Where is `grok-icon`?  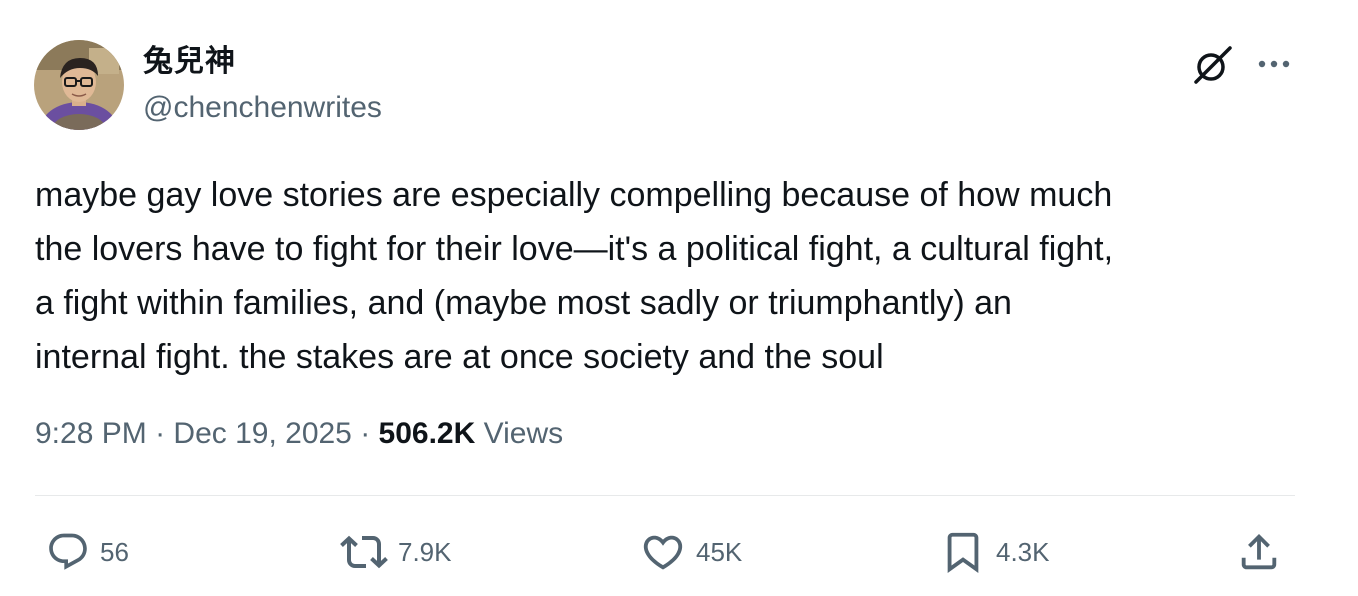 grok-icon is located at coordinates (1213, 65).